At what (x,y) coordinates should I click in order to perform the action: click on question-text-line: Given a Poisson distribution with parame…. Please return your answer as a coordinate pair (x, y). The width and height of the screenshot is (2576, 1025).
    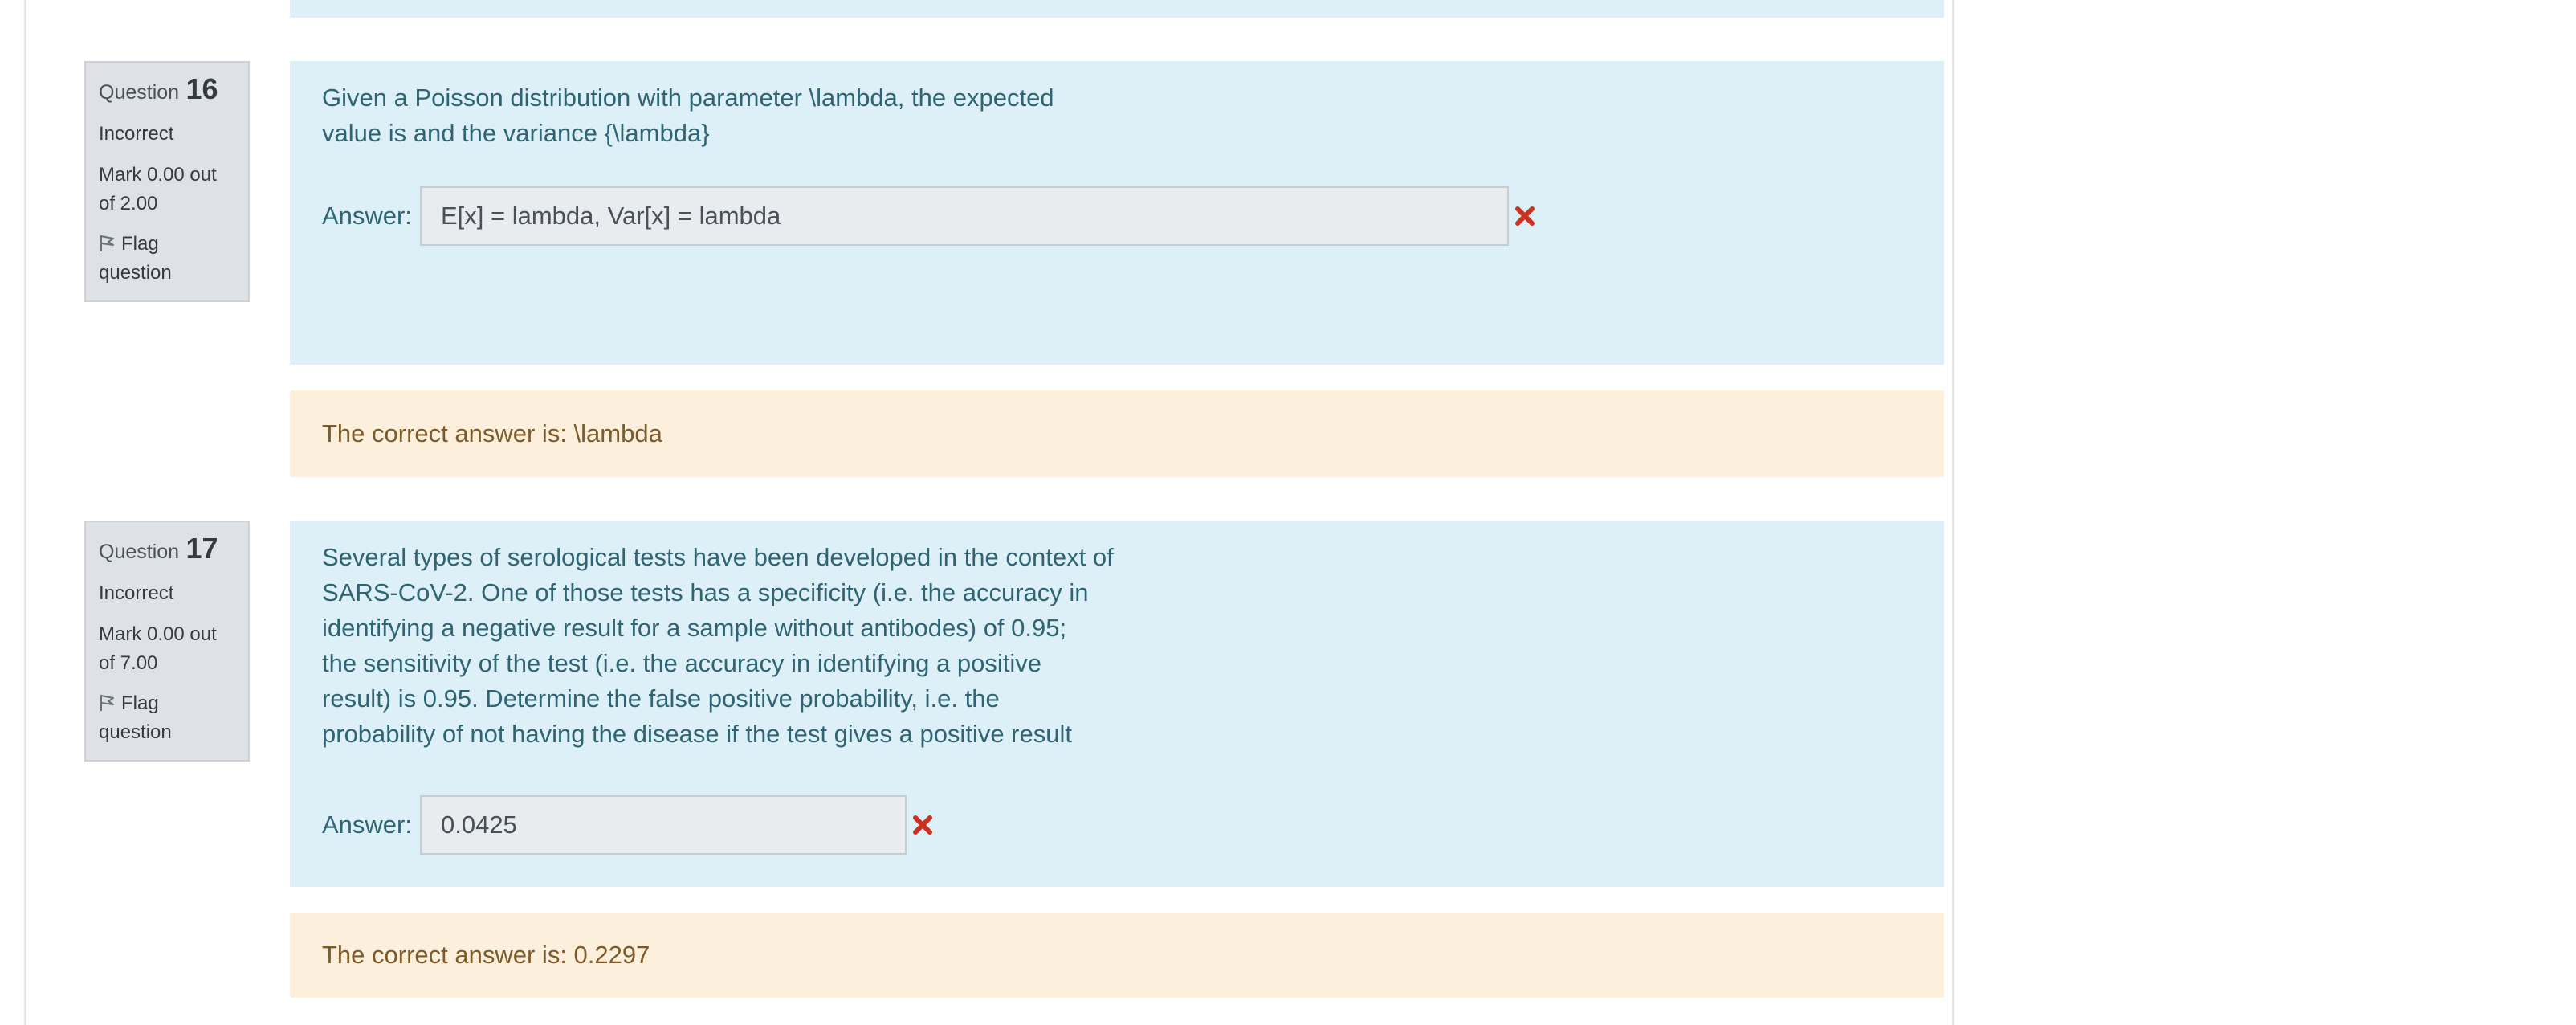
    Looking at the image, I should click on (688, 98).